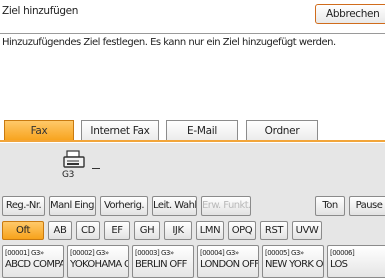 The height and width of the screenshot is (278, 385). Describe the element at coordinates (120, 130) in the screenshot. I see `tab-internet-fax: Internet Fax` at that location.